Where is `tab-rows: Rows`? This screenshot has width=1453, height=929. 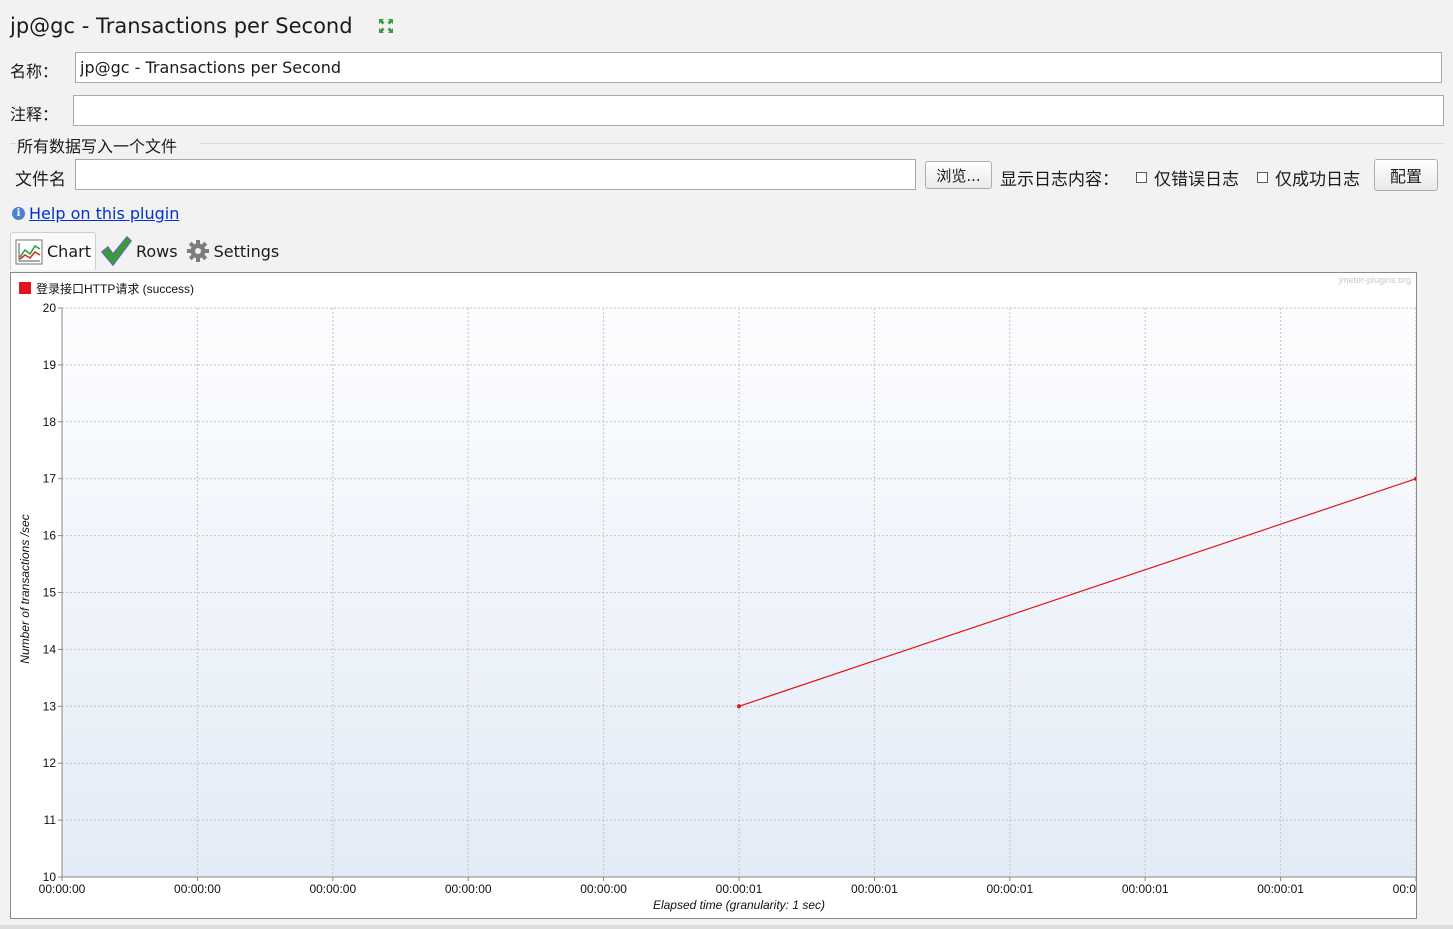
tab-rows: Rows is located at coordinates (139, 251).